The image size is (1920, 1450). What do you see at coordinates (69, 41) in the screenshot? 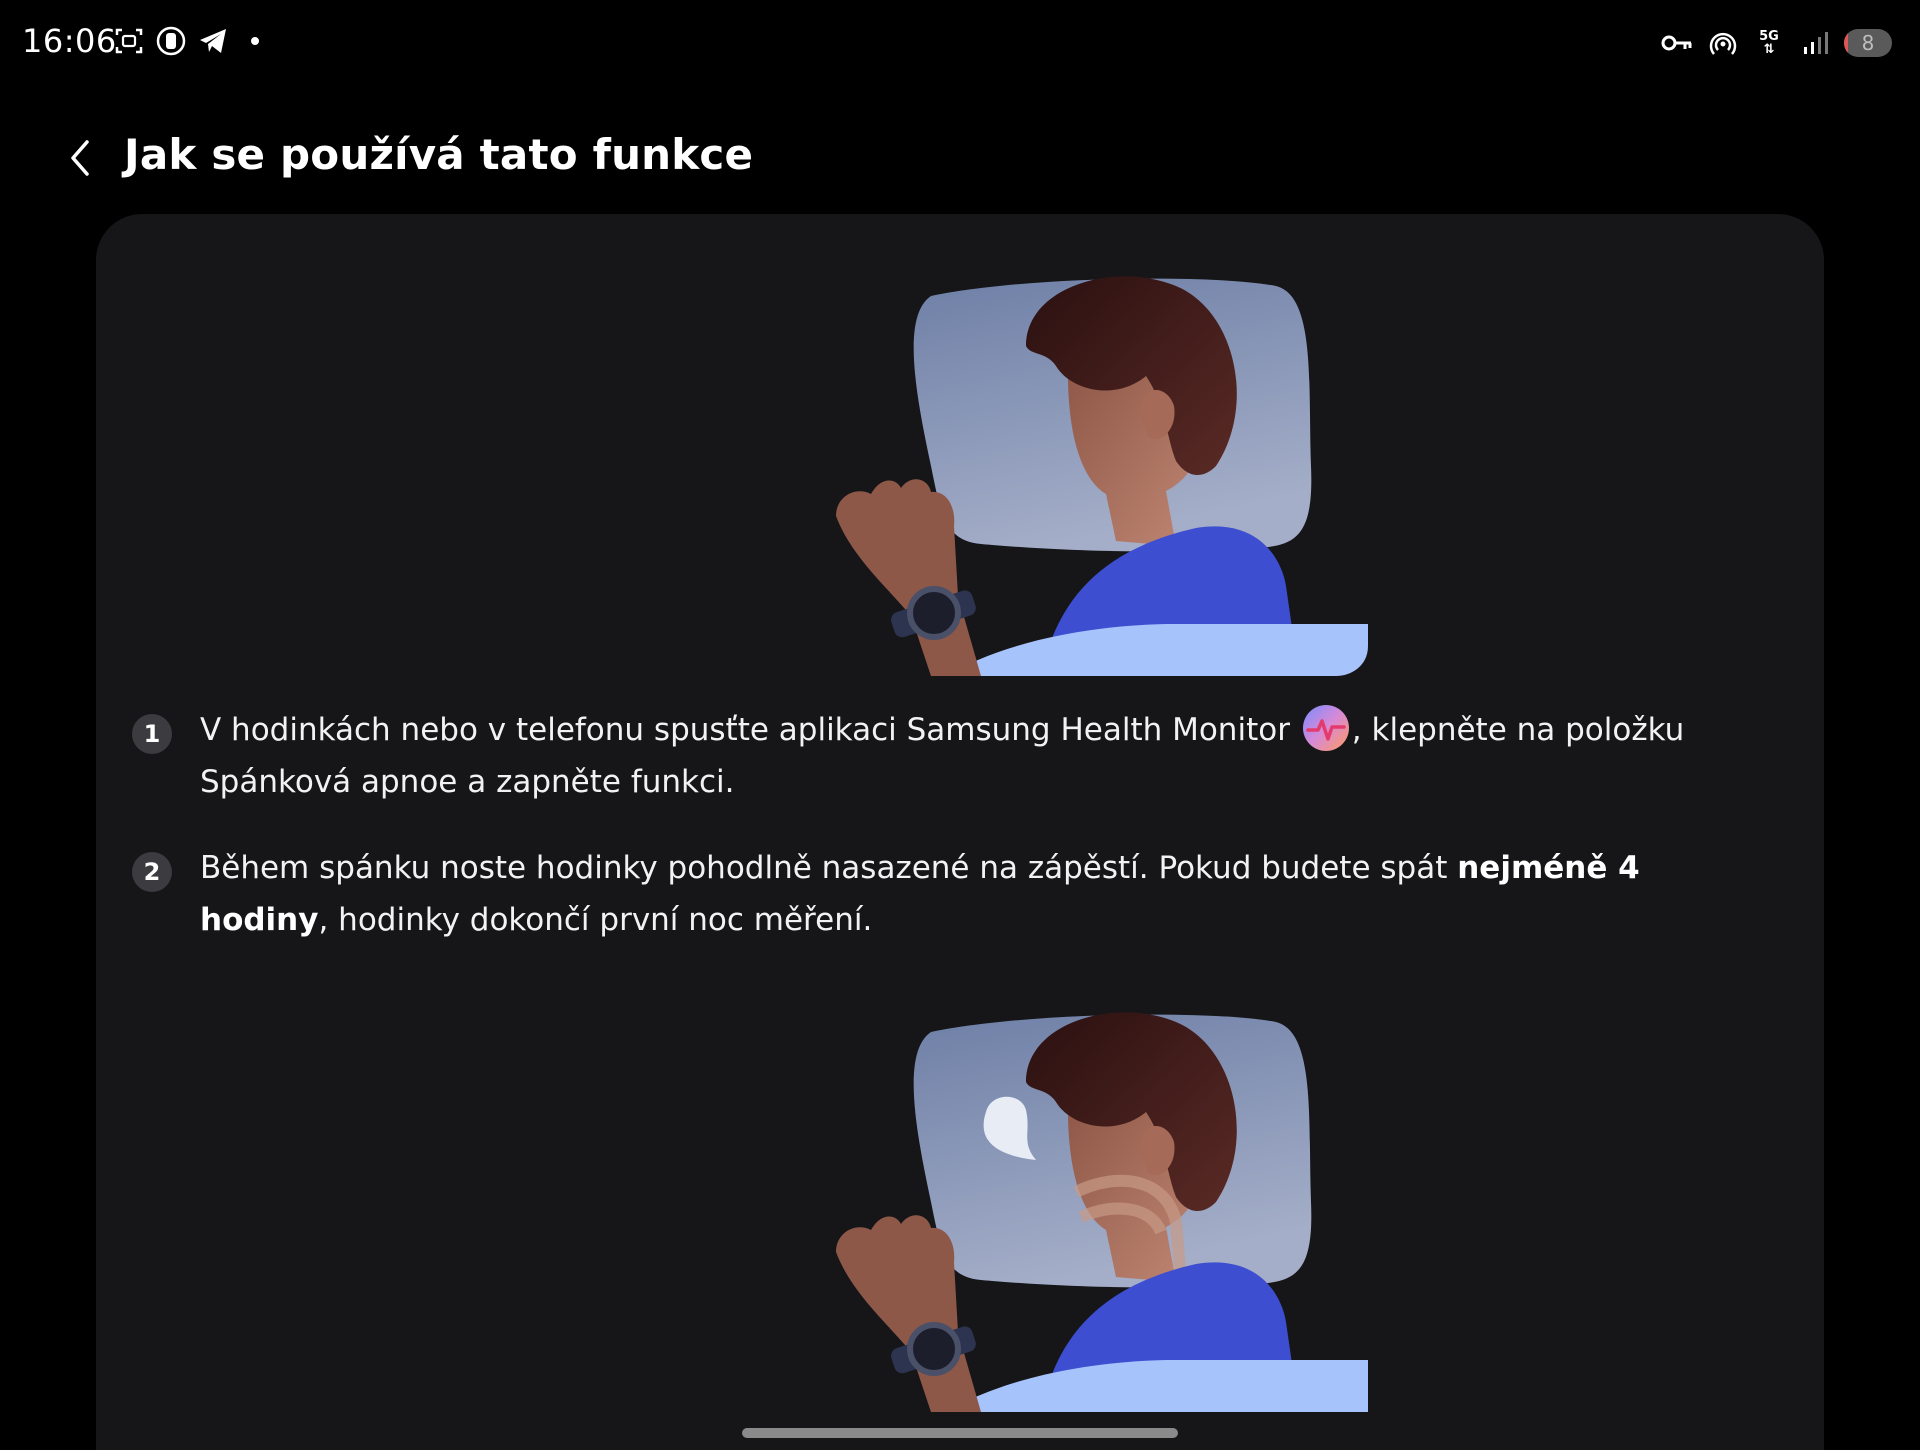
I see `status-time: 16:06` at bounding box center [69, 41].